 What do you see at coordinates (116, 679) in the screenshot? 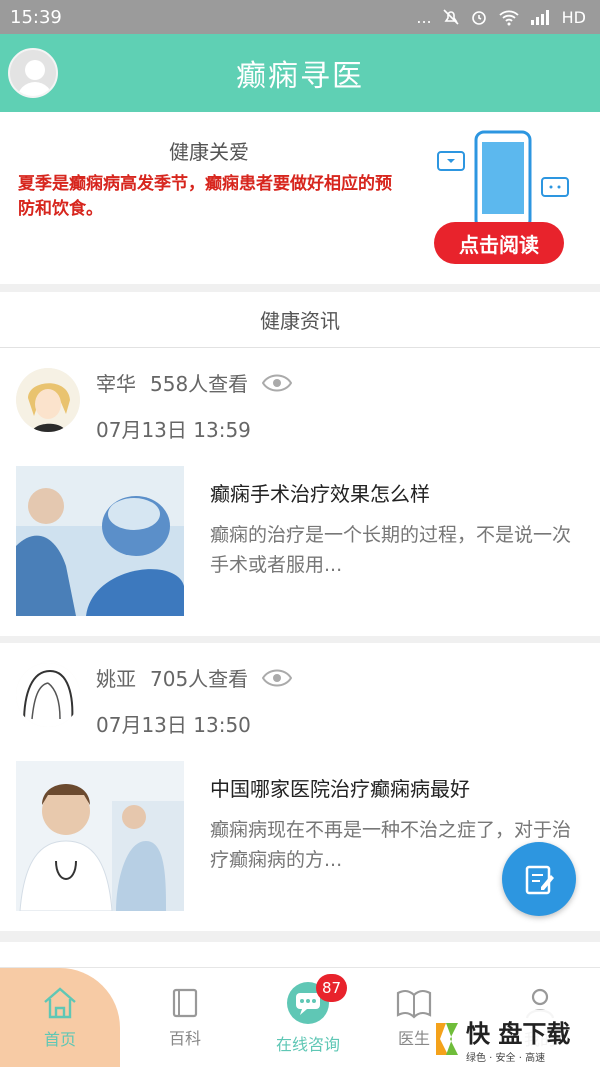
I see `author-name: 姚亚` at bounding box center [116, 679].